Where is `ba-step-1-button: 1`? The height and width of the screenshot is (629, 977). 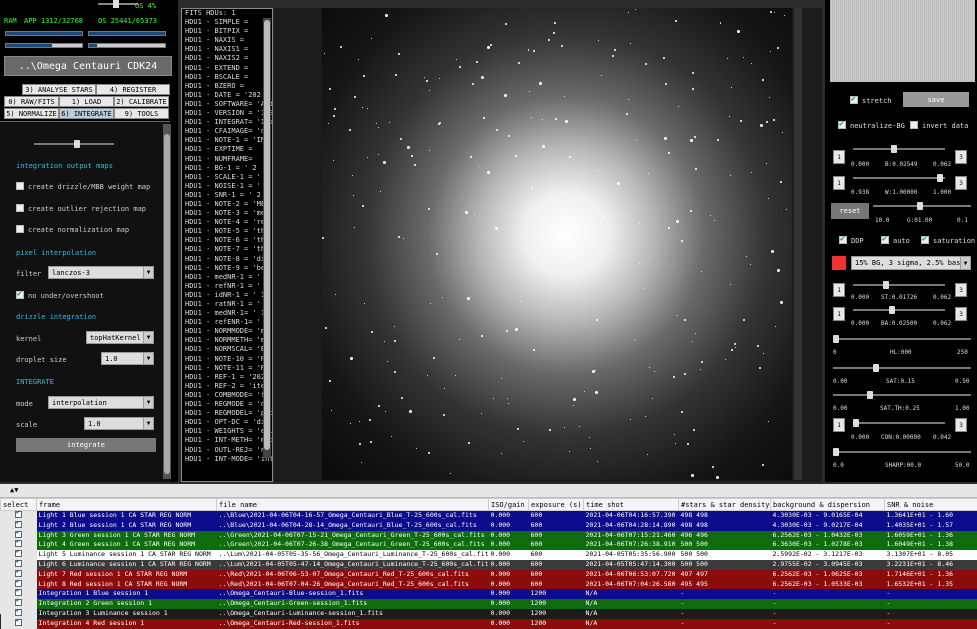
ba-step-1-button: 1 is located at coordinates (839, 314).